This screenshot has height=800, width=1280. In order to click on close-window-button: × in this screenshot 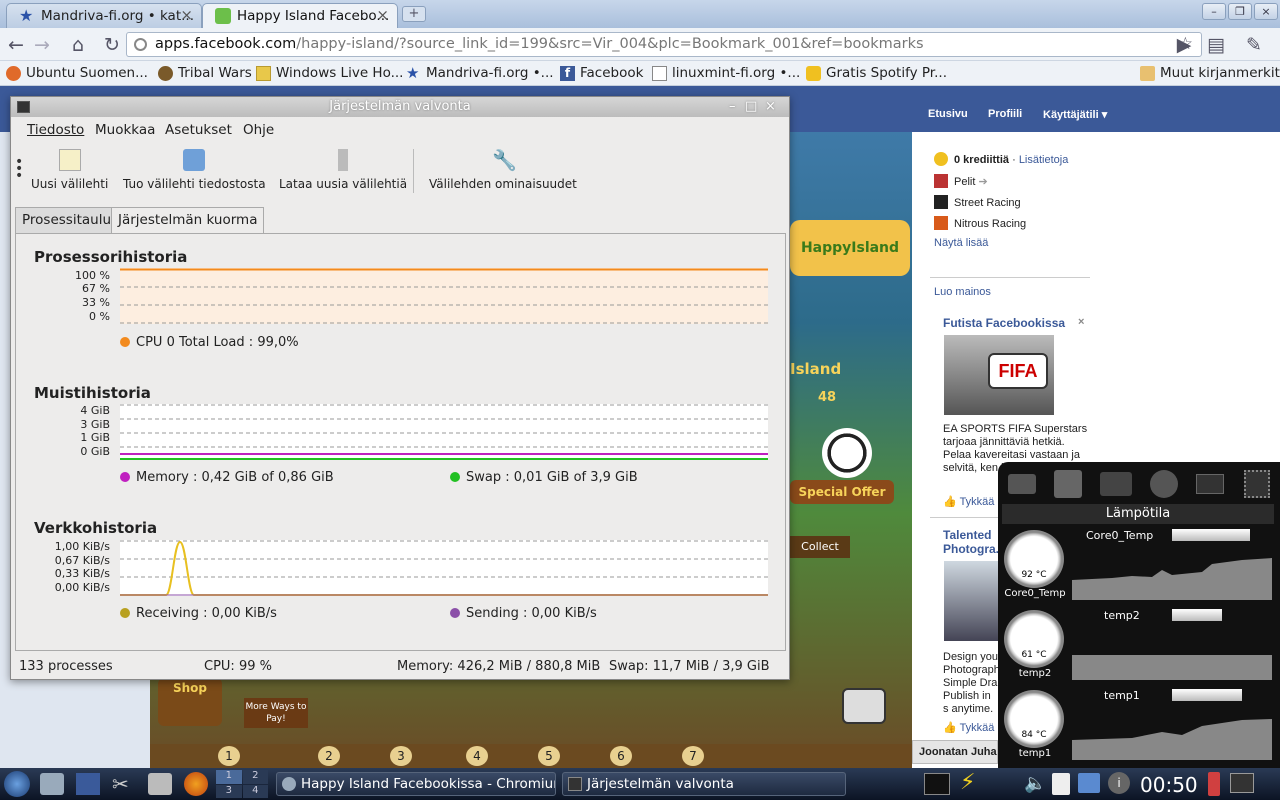, I will do `click(1266, 11)`.